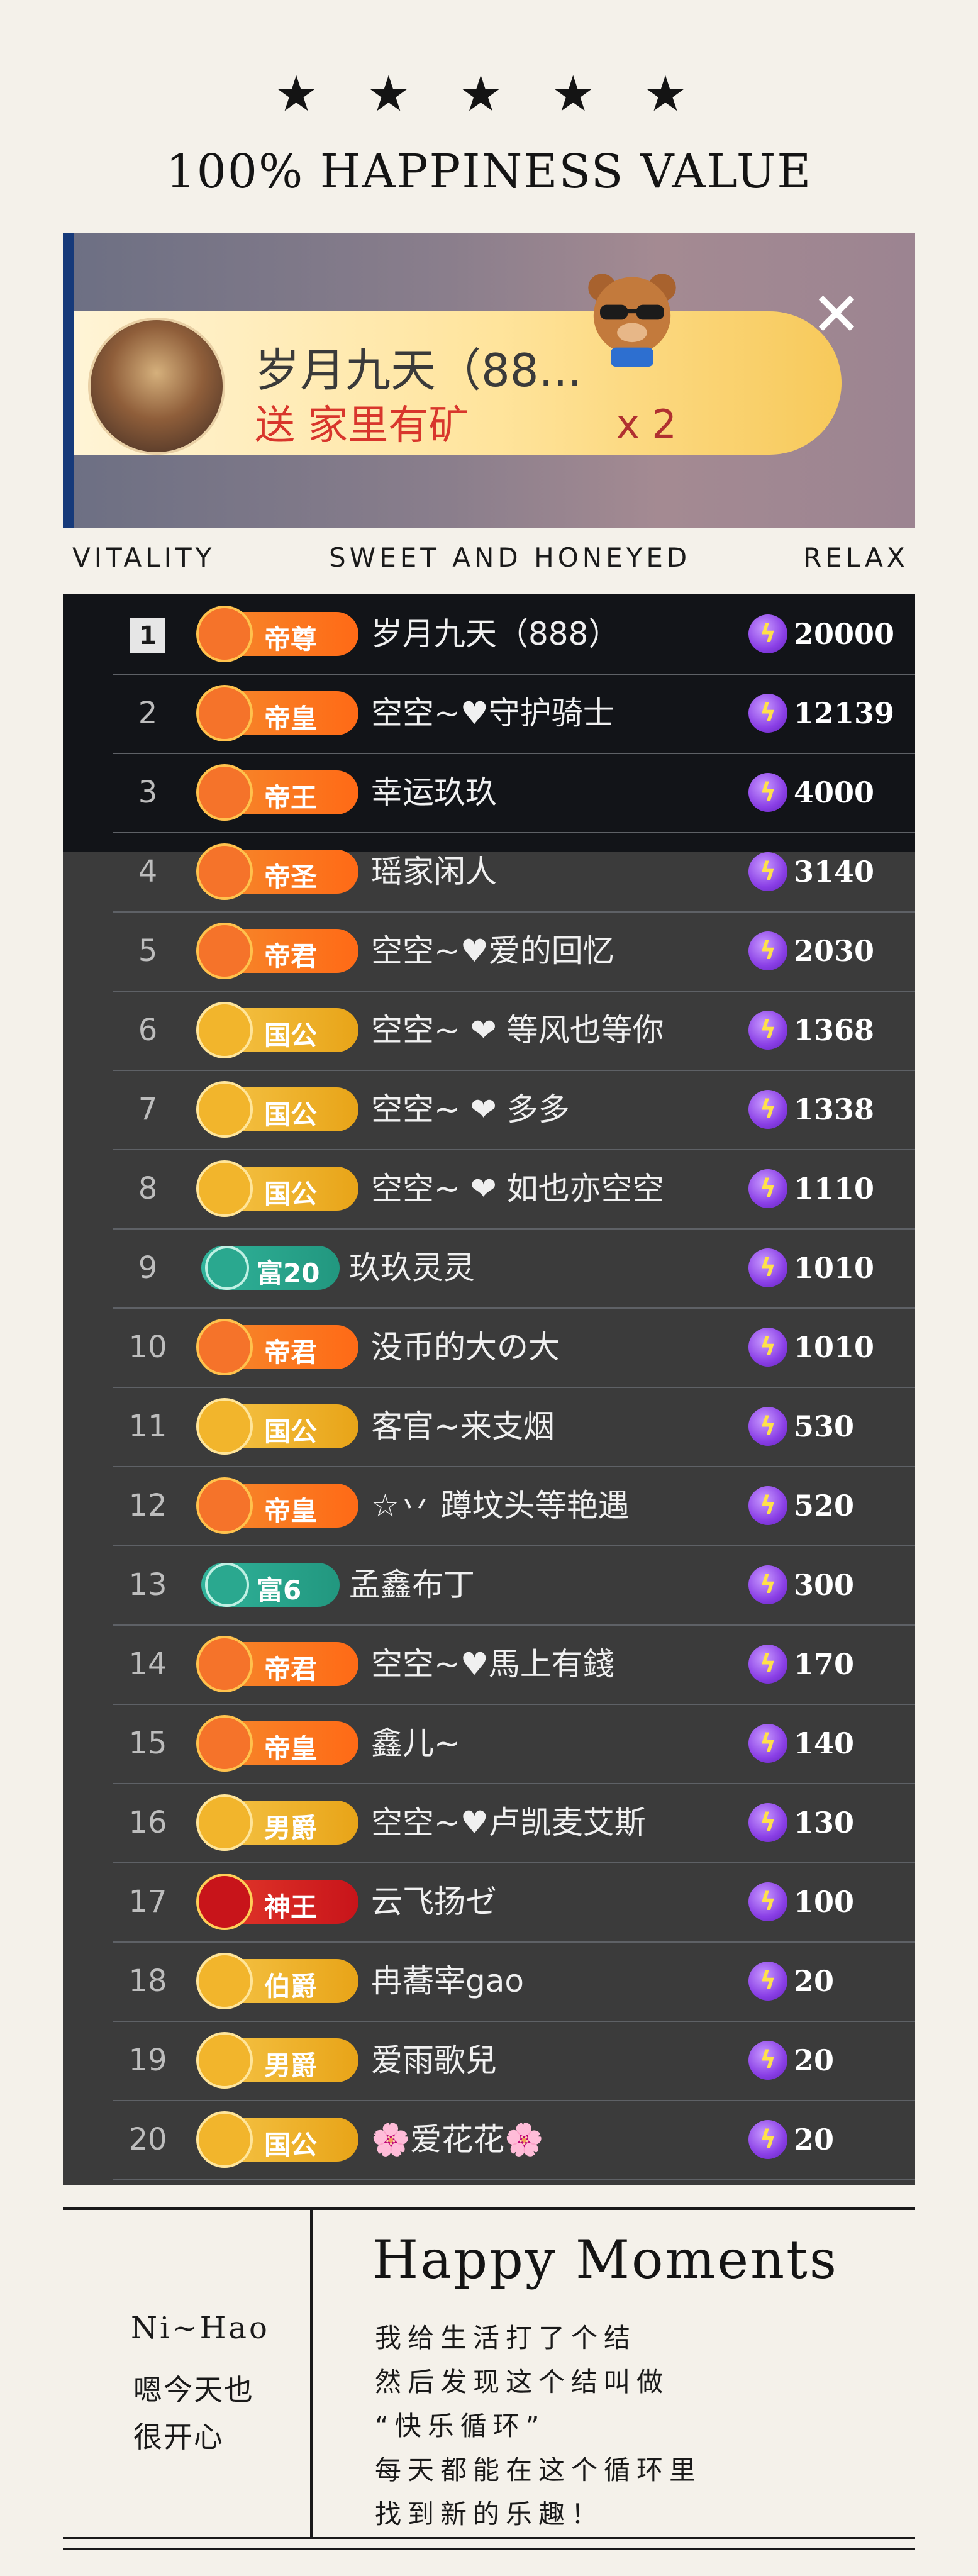 This screenshot has width=978, height=2576. Describe the element at coordinates (514, 1268) in the screenshot. I see `list-item: 9 富20 玖玖灵灵 ϟ 1010` at that location.